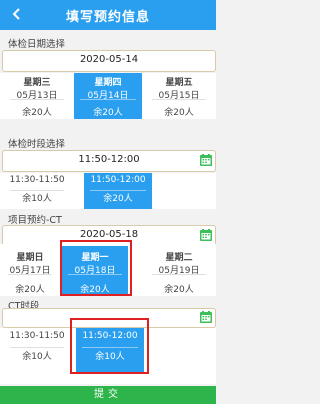 The image size is (320, 404). What do you see at coordinates (35, 220) in the screenshot?
I see `project-section-label: 项目预约-CT` at bounding box center [35, 220].